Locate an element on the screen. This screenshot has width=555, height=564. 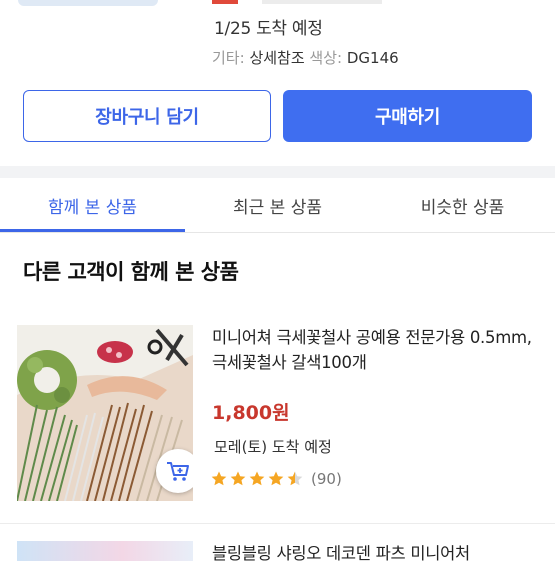
tab-similar: 비슷한 상품 is located at coordinates (462, 205).